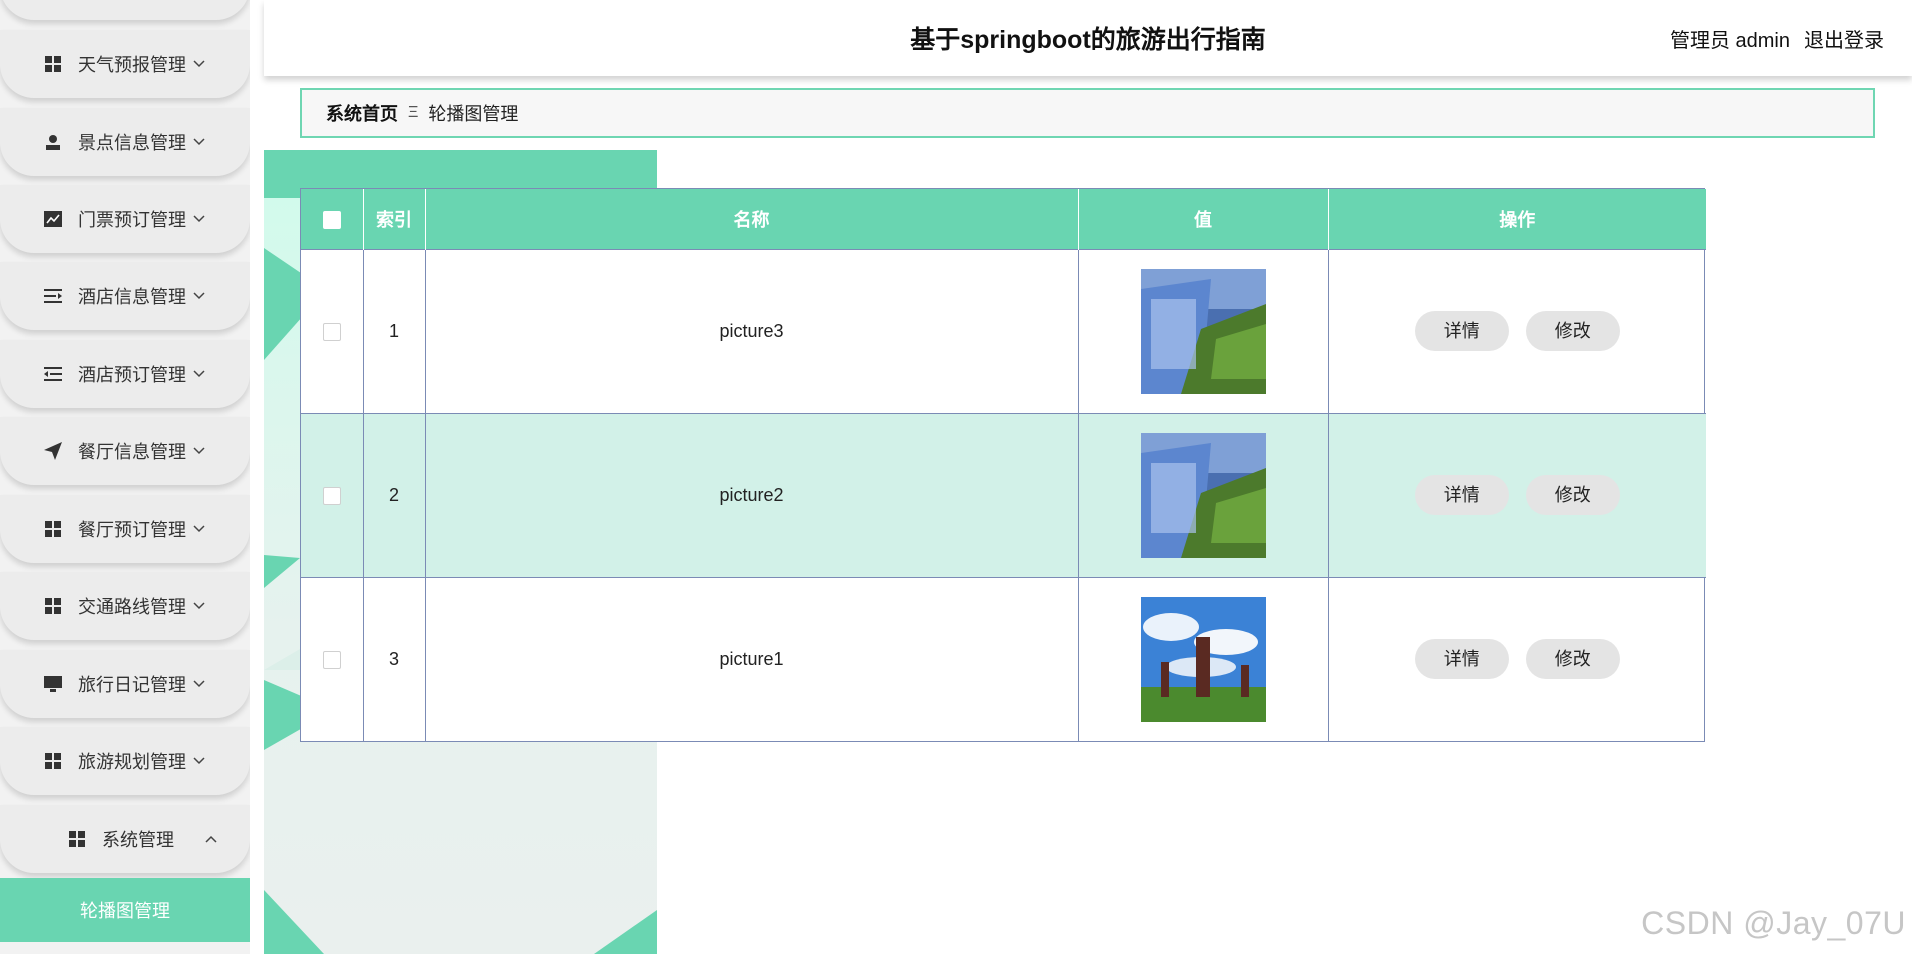 This screenshot has height=954, width=1912. What do you see at coordinates (752, 330) in the screenshot?
I see `row-name: picture3` at bounding box center [752, 330].